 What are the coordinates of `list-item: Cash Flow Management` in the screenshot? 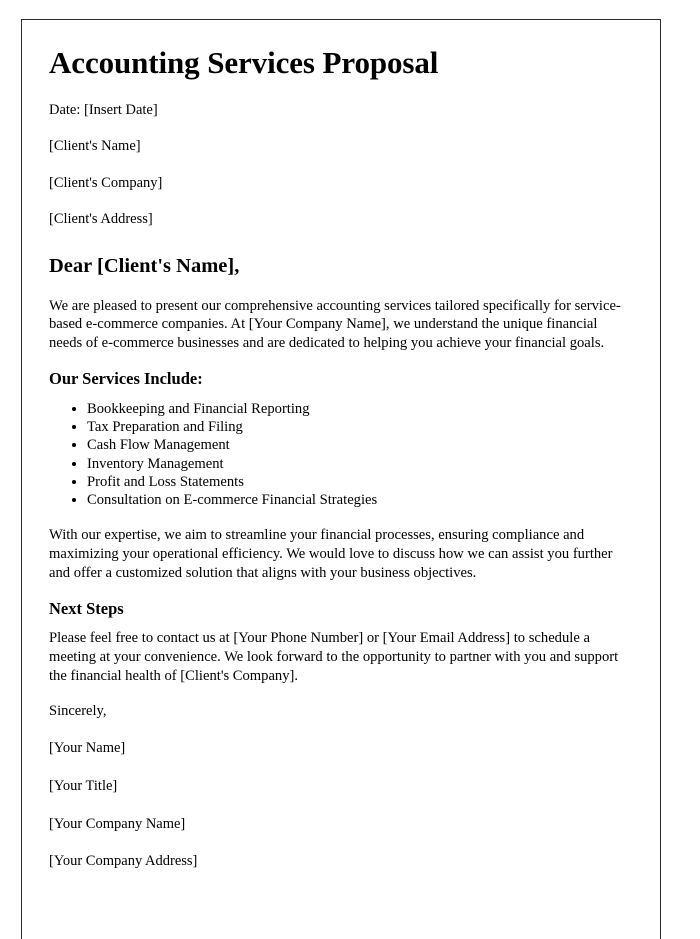 It's located at (359, 445).